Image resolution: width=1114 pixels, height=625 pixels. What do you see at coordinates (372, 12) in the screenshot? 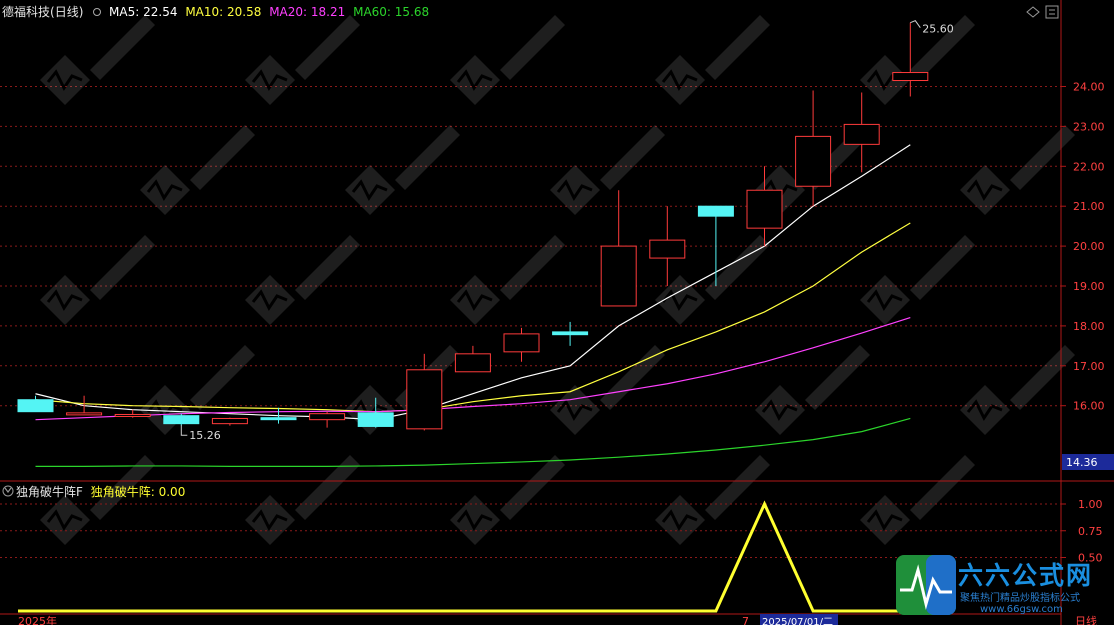
I see `ma60-label: MA60:` at bounding box center [372, 12].